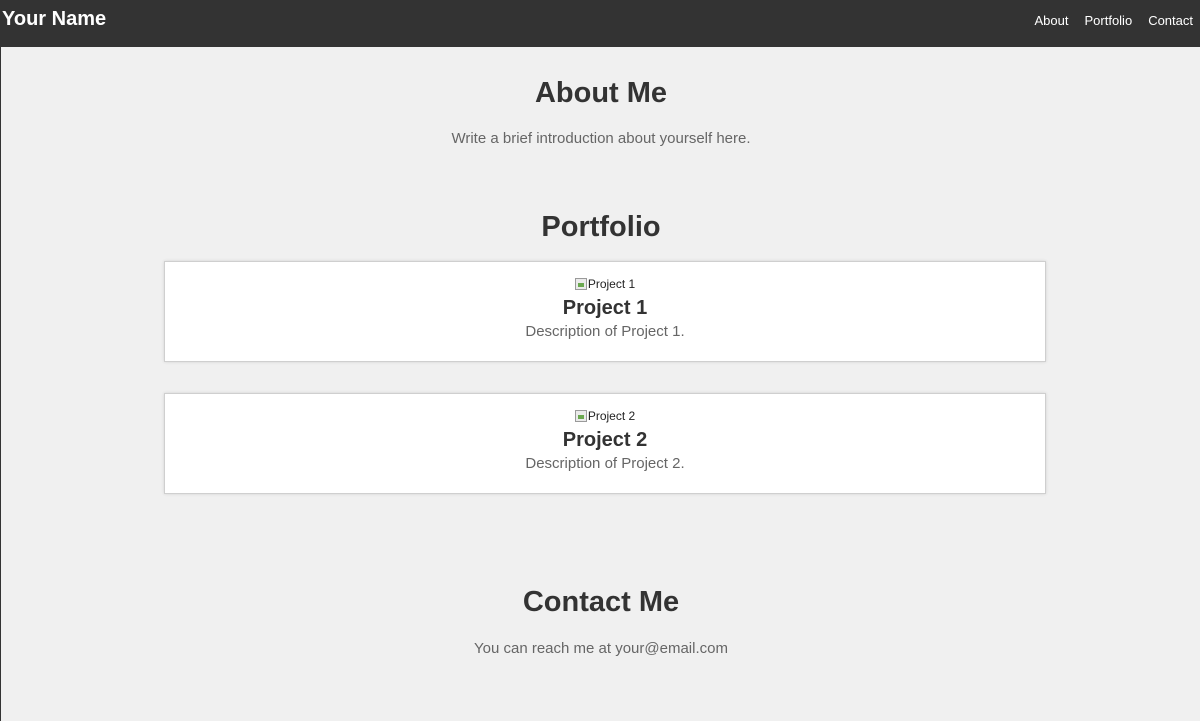  I want to click on nav-link-about: About, so click(1052, 20).